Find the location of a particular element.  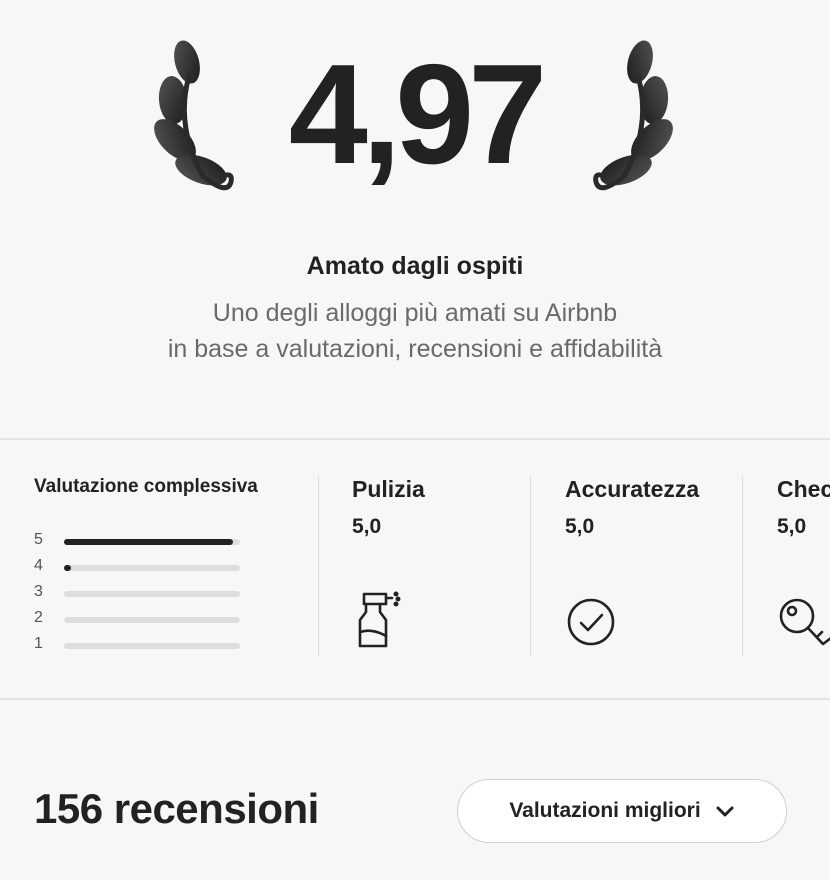

category-check-in: Check-in 5,0 is located at coordinates (803, 566).